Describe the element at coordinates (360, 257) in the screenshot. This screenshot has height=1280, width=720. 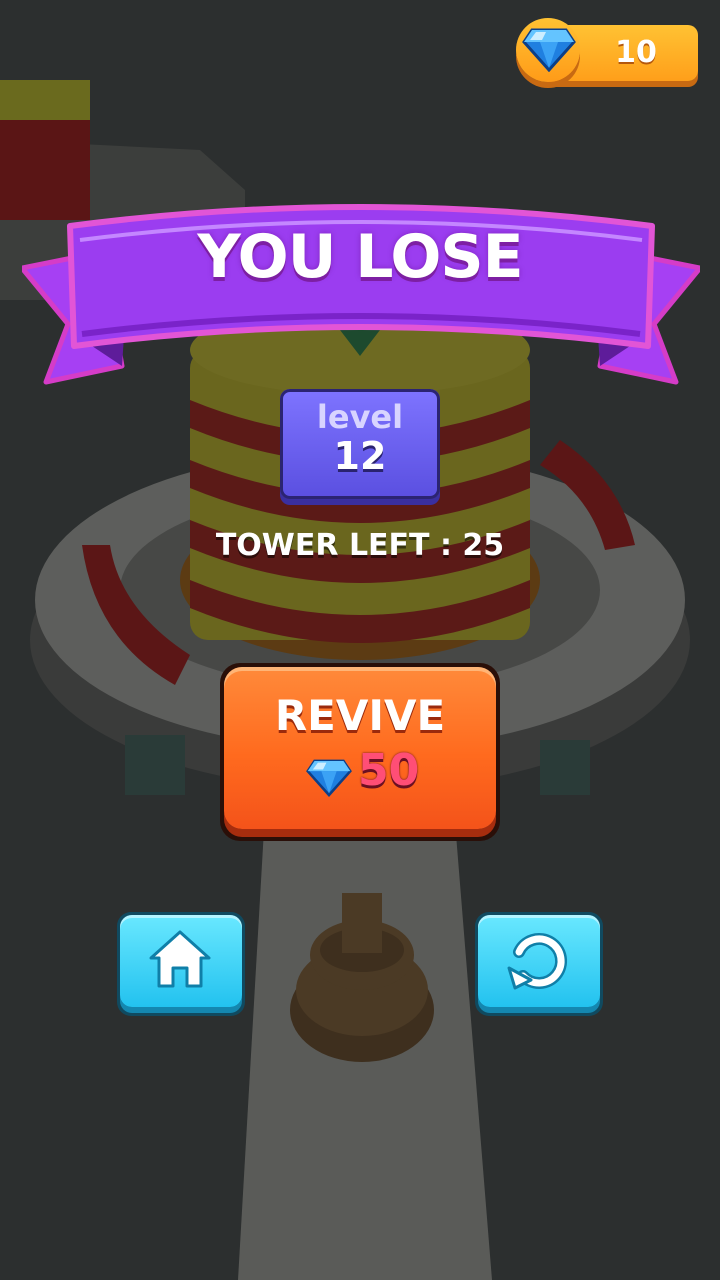
I see `result-title: YOU LOSE` at that location.